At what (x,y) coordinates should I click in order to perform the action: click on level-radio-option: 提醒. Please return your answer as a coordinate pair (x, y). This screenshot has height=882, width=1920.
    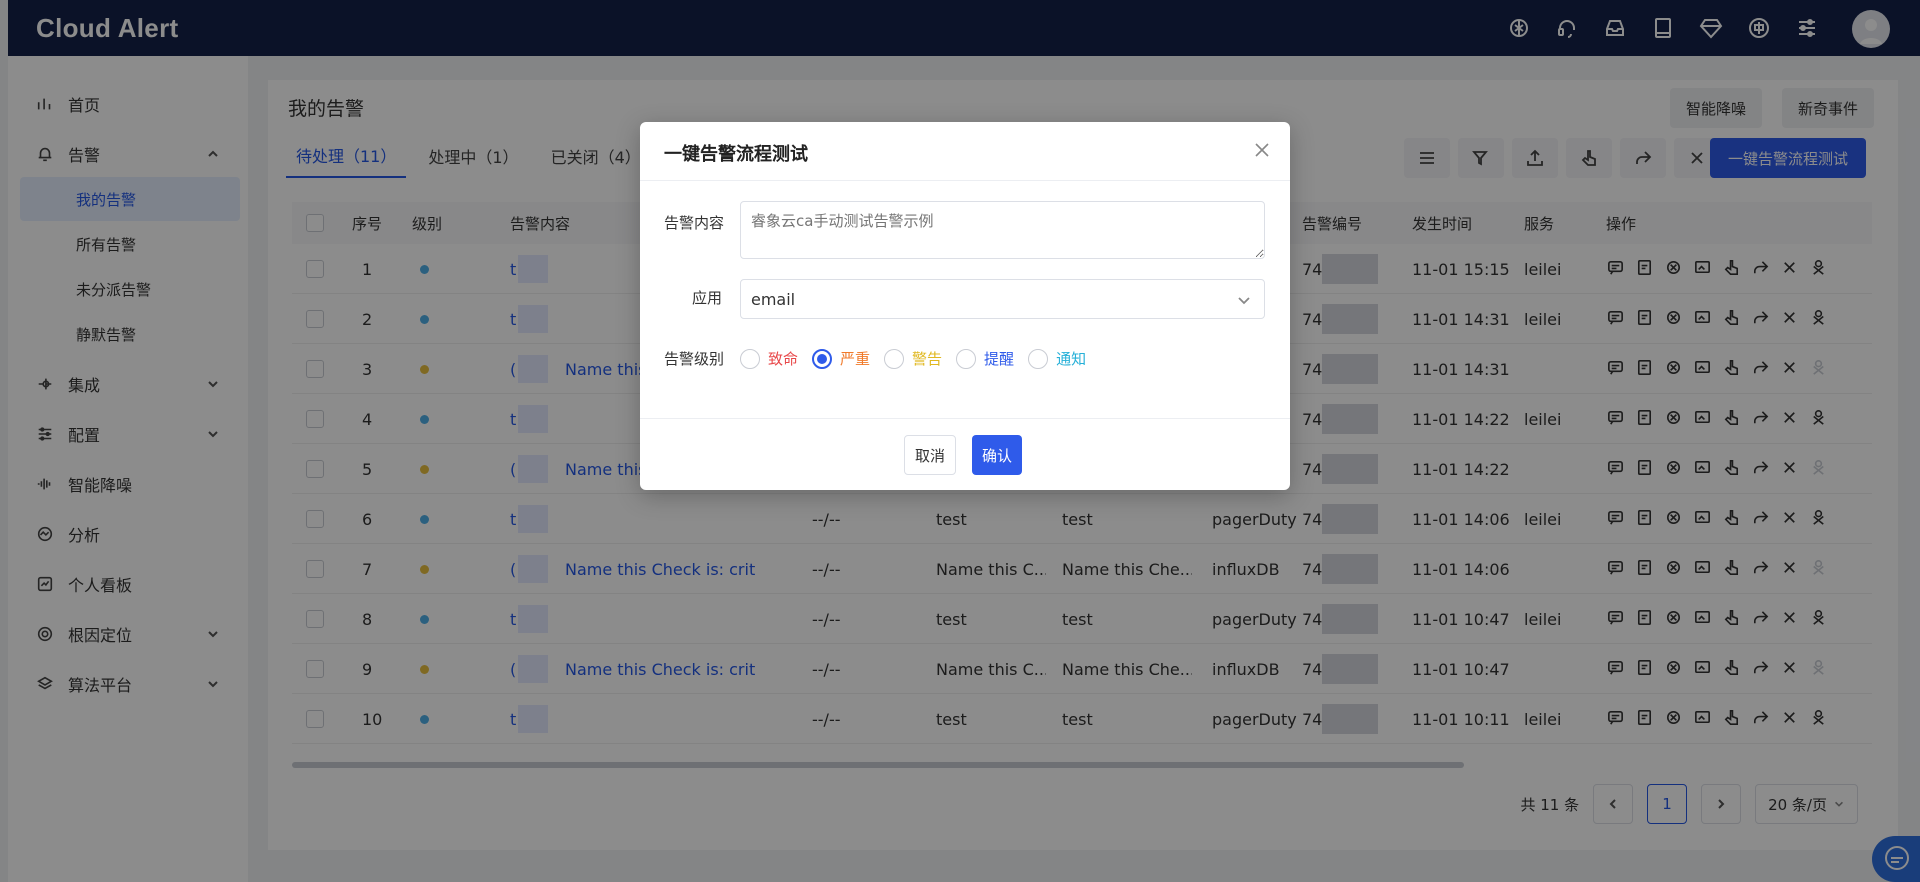
    Looking at the image, I should click on (985, 358).